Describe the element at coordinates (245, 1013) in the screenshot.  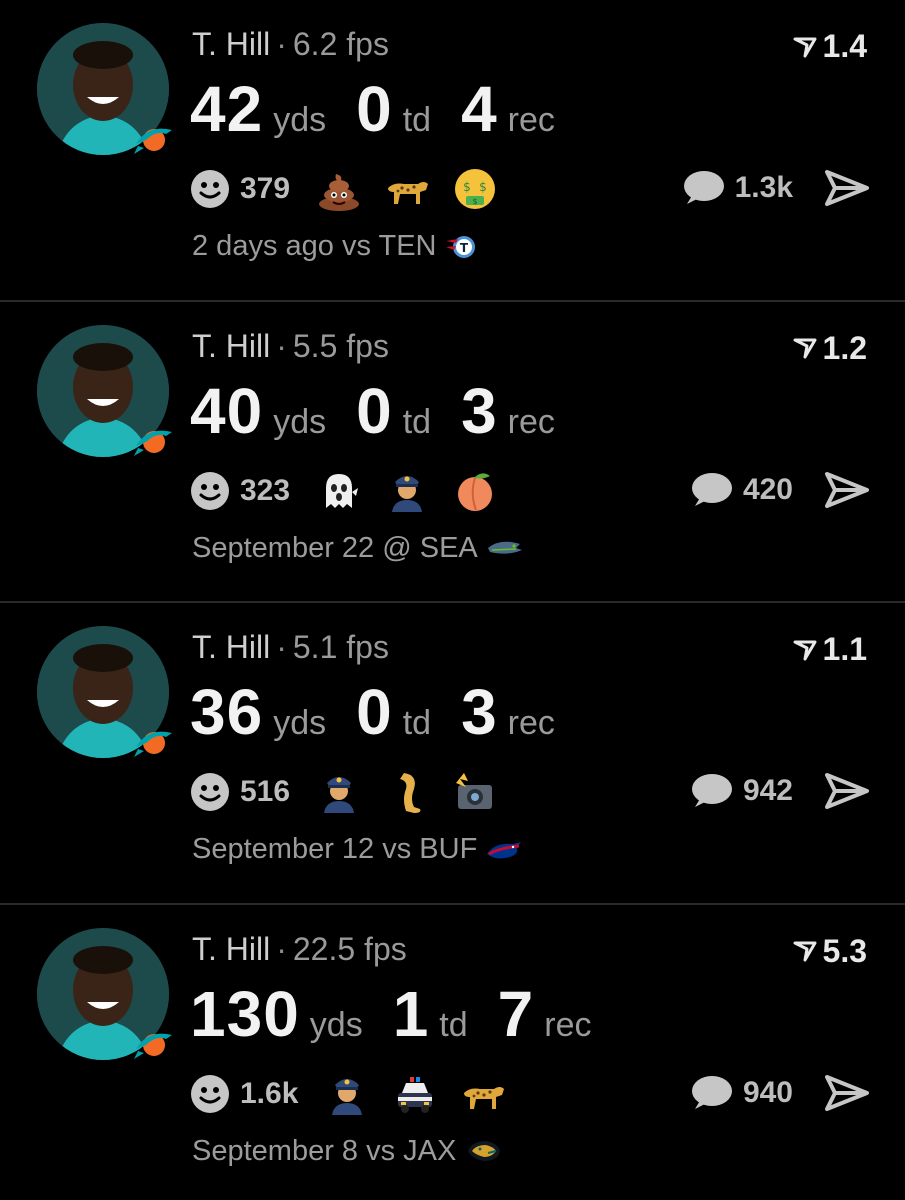
I see `yards-value: 130` at that location.